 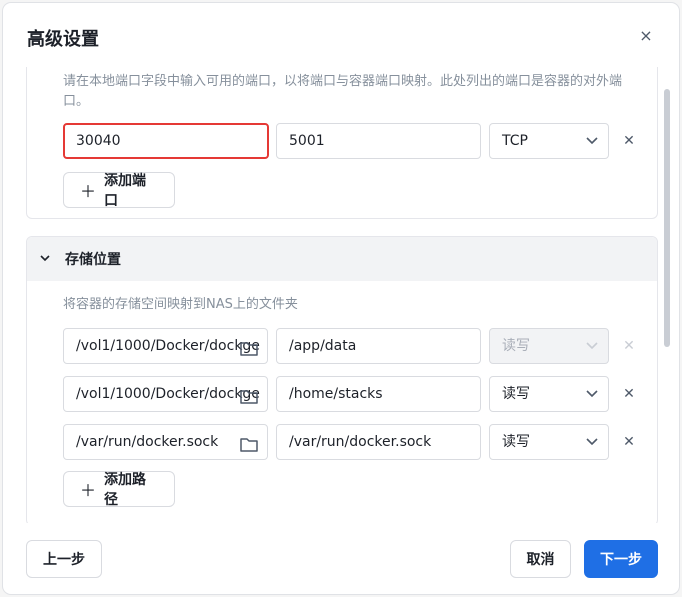 I want to click on container-path-input: /var/run/docker.sock, so click(x=378, y=442).